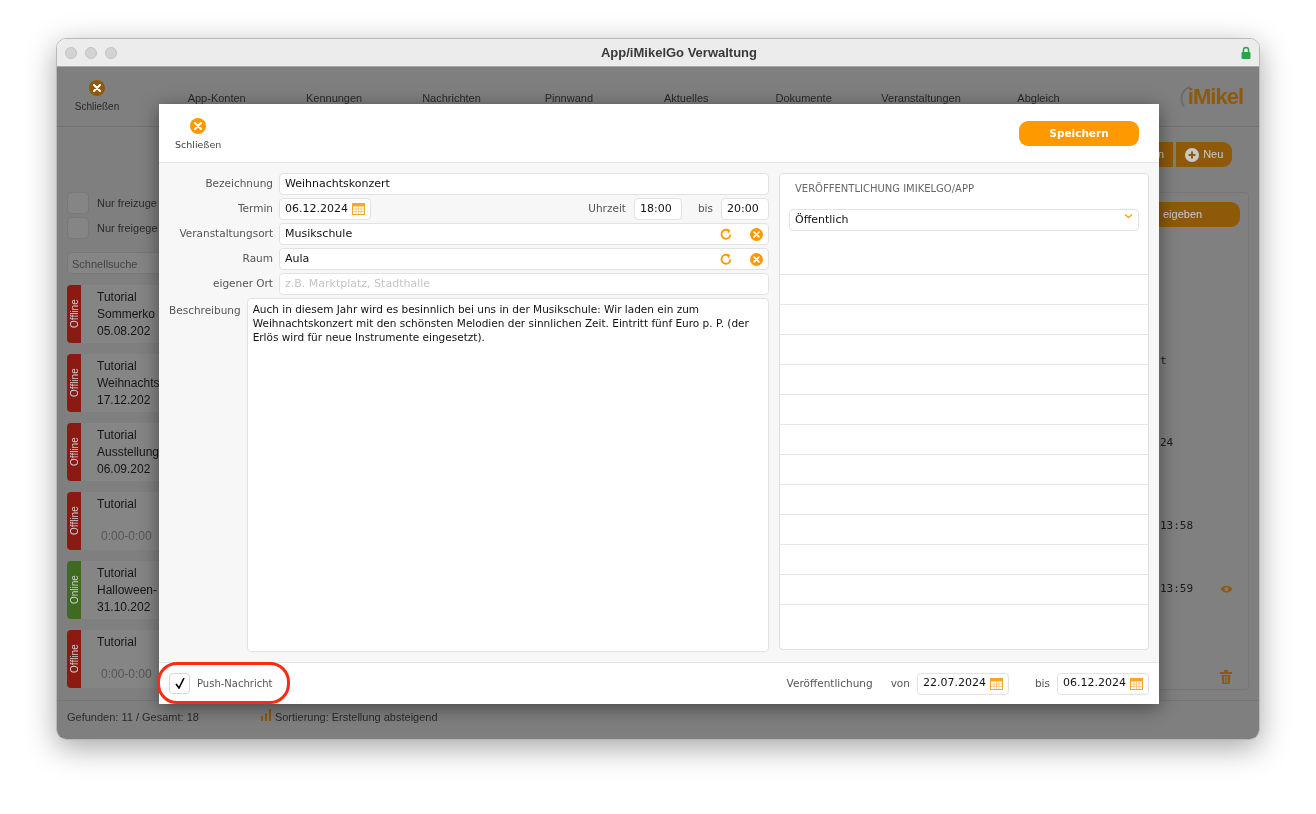 Image resolution: width=1316 pixels, height=814 pixels. I want to click on close-window-button, so click(71, 52).